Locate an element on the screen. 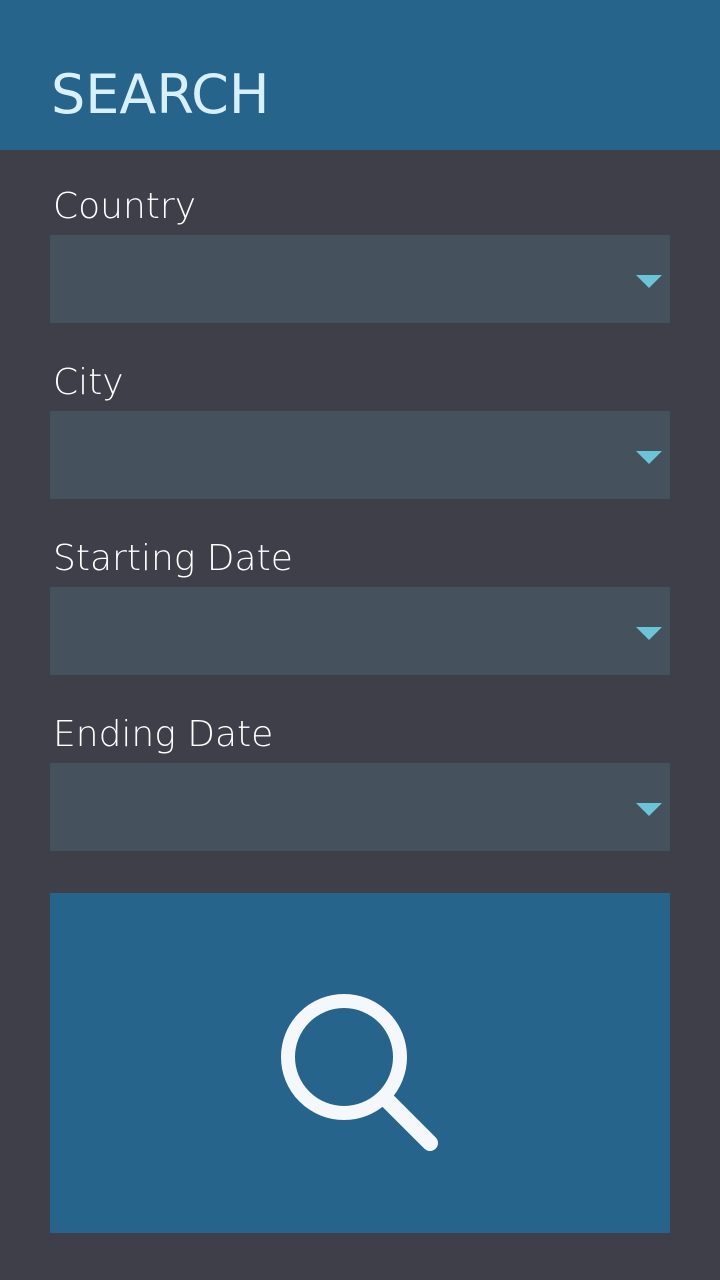  search-icon is located at coordinates (359, 1072).